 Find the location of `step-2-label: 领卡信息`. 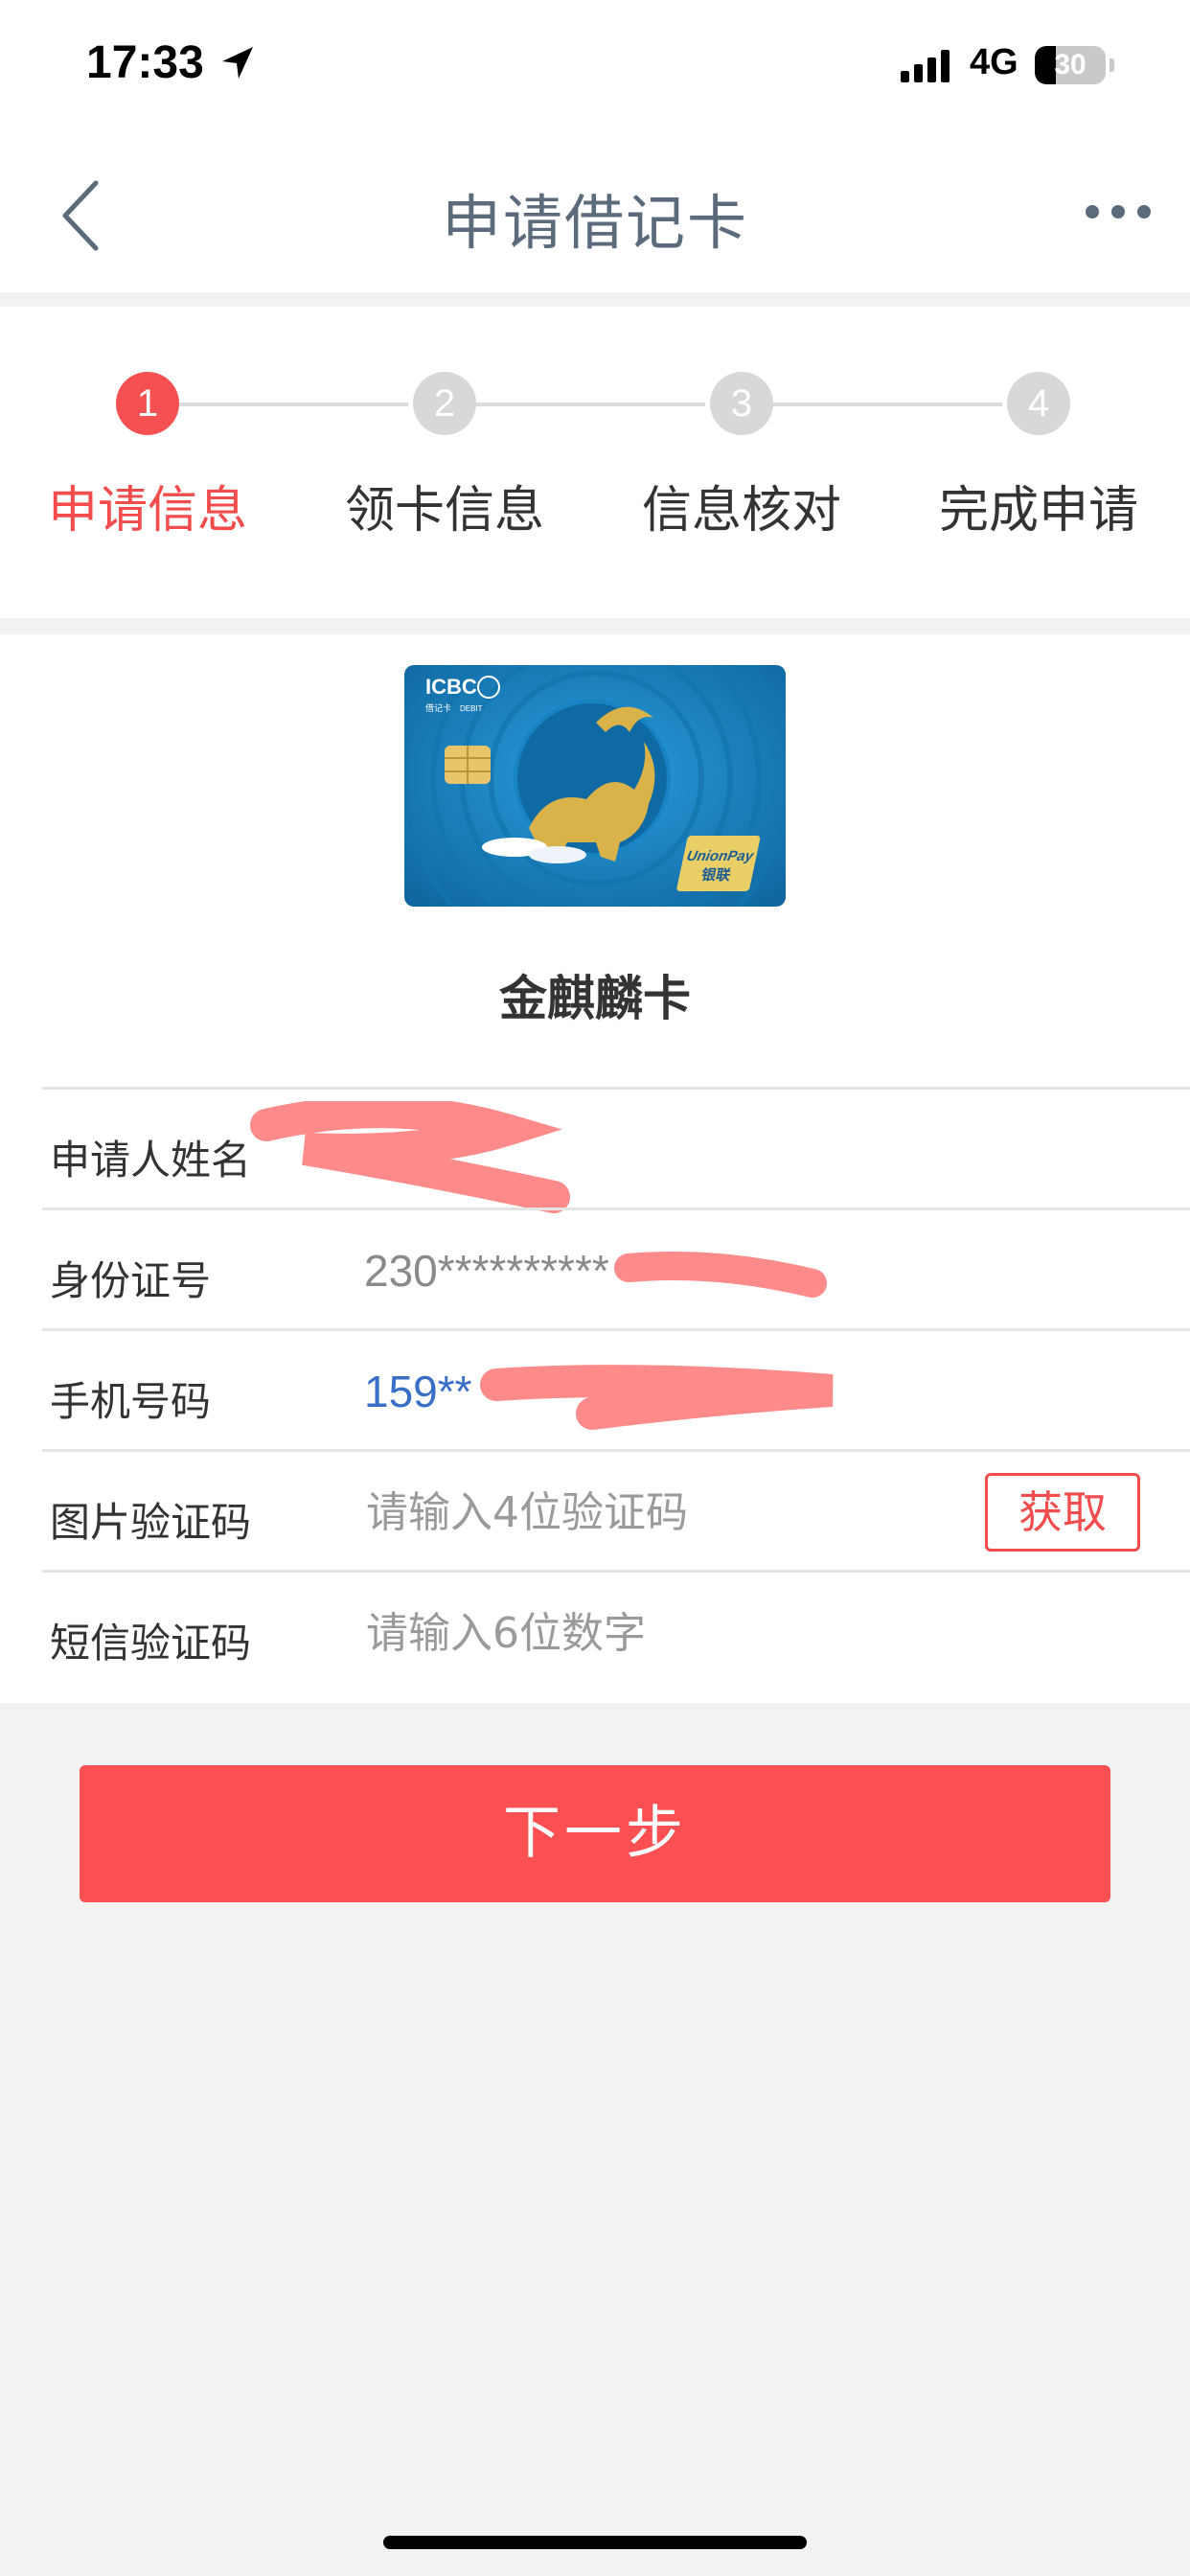

step-2-label: 领卡信息 is located at coordinates (444, 511).